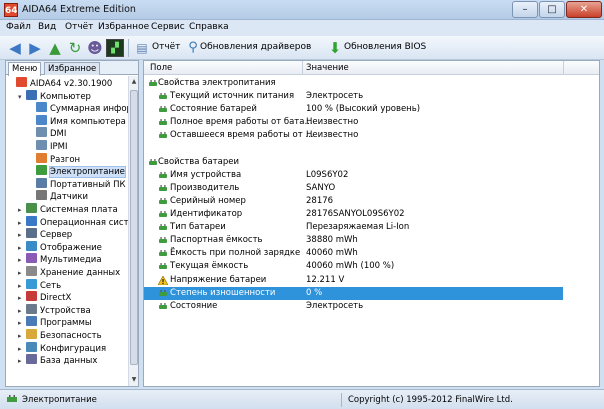 This screenshot has width=604, height=409. Describe the element at coordinates (79, 9) in the screenshot. I see `window-title: AIDA64 Extreme Edition` at that location.